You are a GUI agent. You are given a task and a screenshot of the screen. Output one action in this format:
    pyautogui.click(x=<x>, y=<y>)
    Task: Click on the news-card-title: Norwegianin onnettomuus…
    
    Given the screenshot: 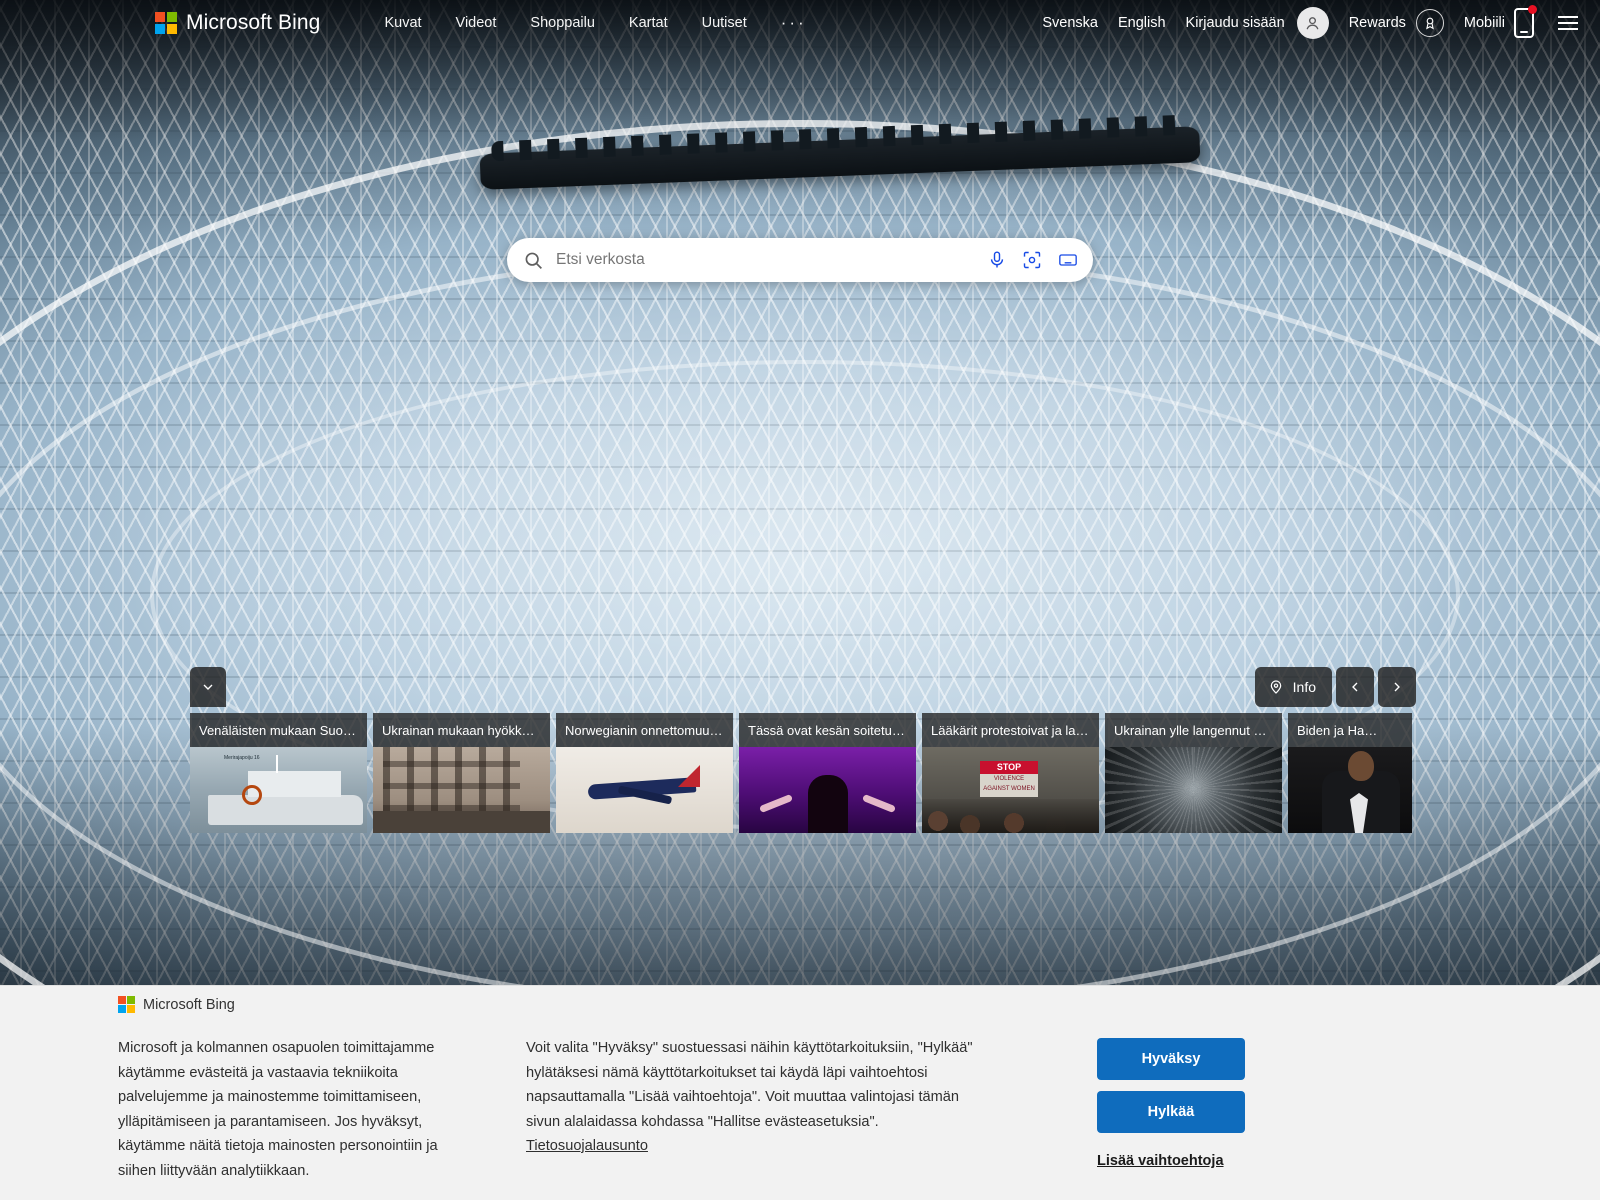 What is the action you would take?
    pyautogui.click(x=644, y=730)
    